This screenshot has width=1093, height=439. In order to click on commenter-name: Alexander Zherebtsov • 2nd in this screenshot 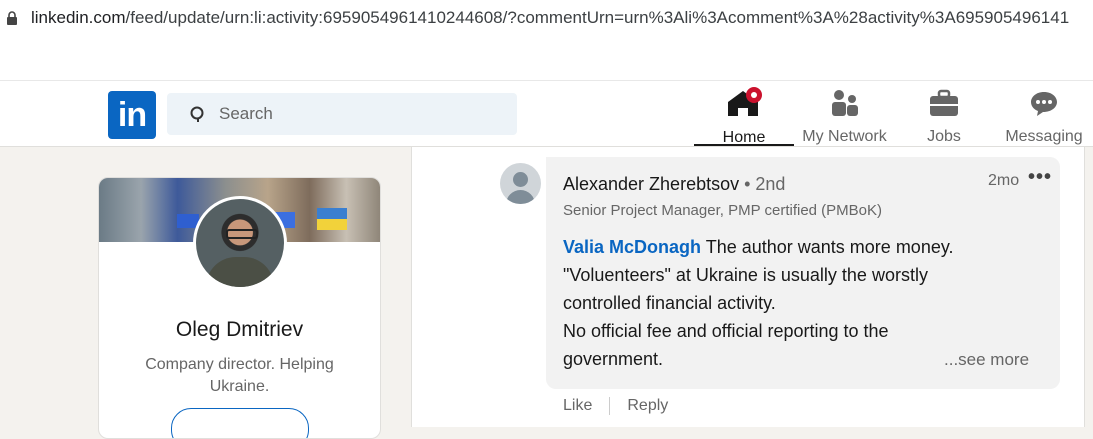, I will do `click(674, 184)`.